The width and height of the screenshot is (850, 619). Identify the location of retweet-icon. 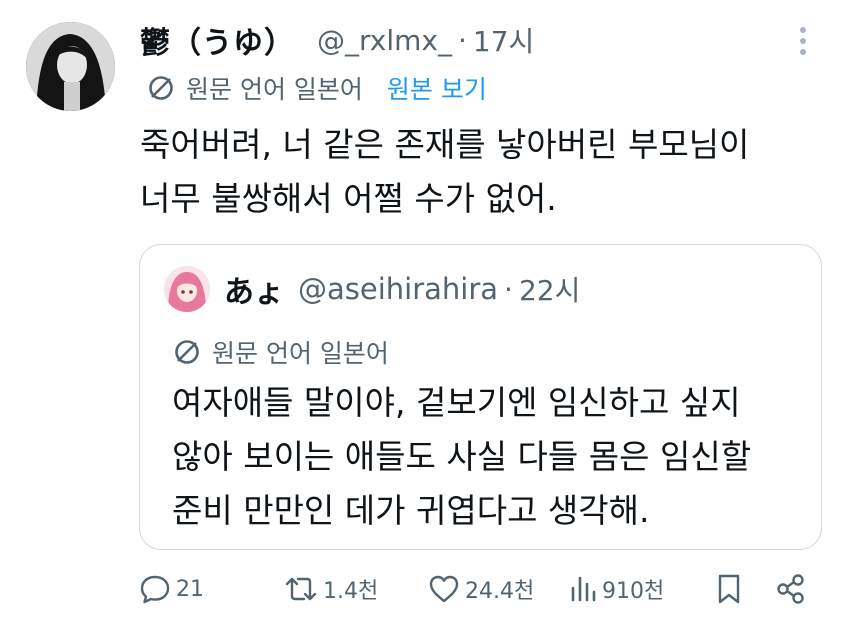
(301, 589).